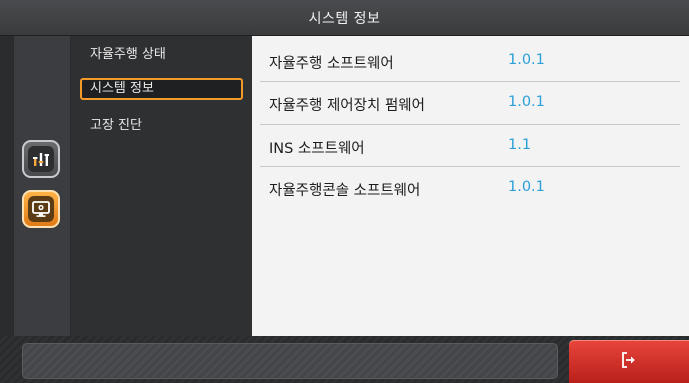  Describe the element at coordinates (122, 88) in the screenshot. I see `submenu-item-label: 시스템 정보` at that location.